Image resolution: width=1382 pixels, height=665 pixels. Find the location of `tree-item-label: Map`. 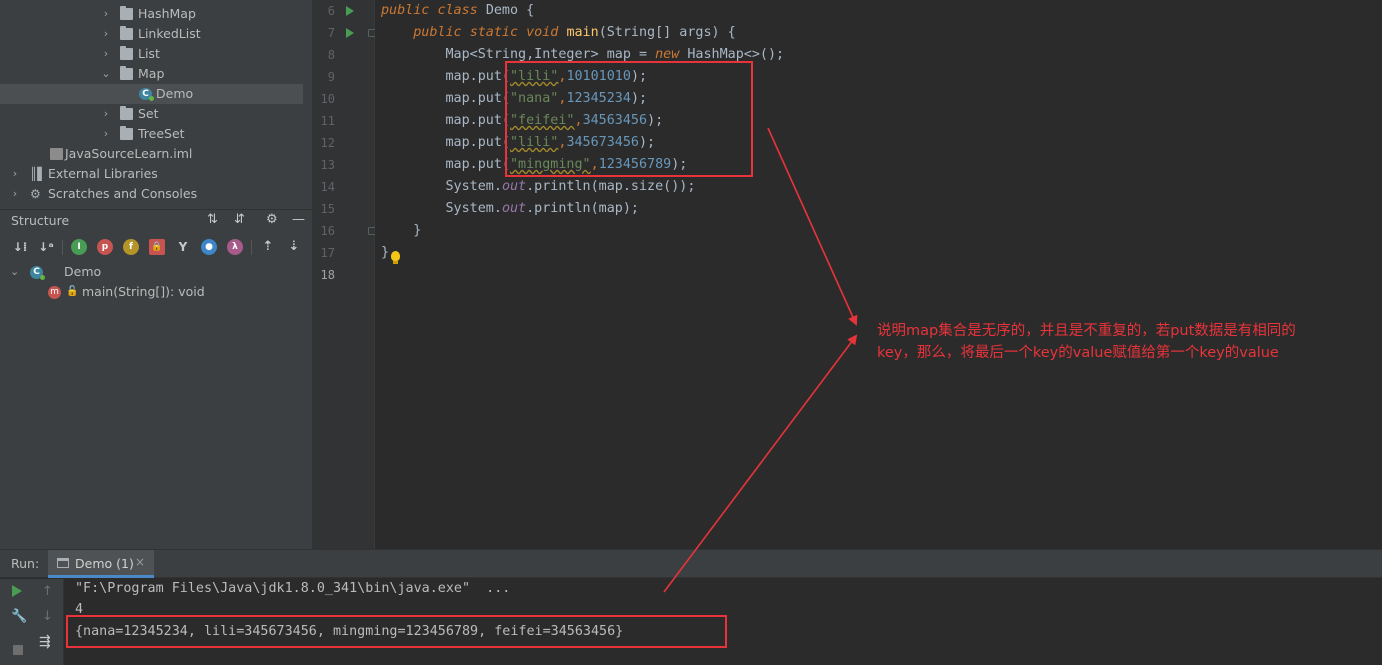

tree-item-label: Map is located at coordinates (151, 73).